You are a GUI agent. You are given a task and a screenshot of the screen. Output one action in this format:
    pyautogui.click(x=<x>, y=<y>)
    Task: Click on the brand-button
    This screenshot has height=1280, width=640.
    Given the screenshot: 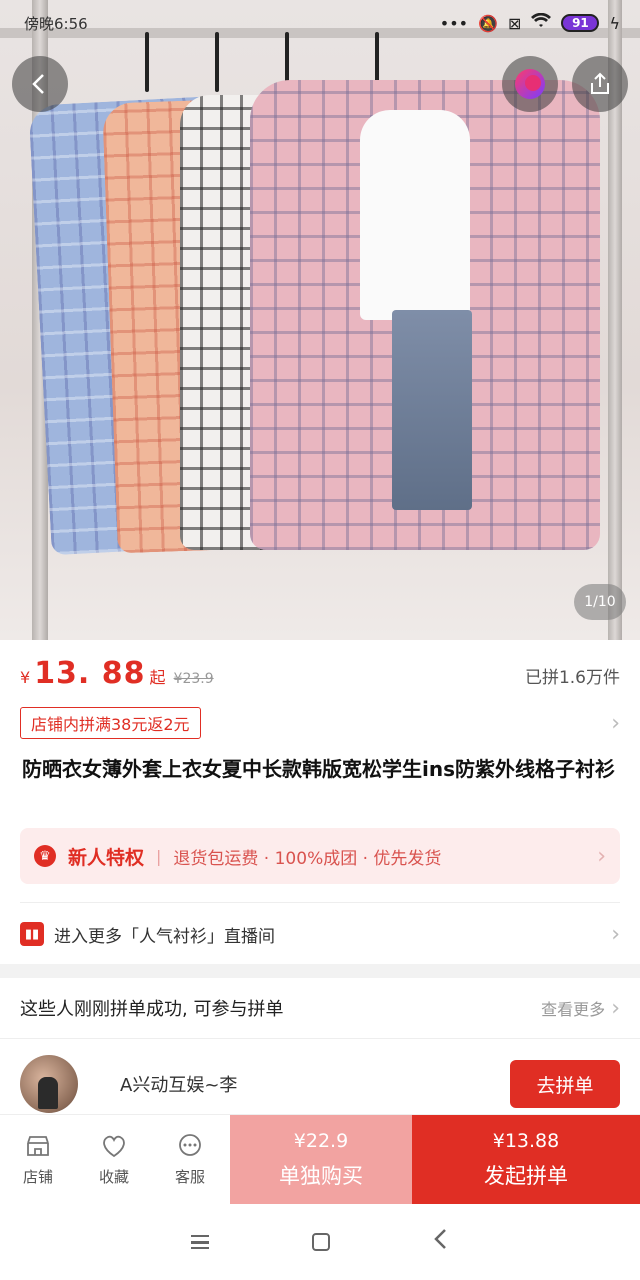 What is the action you would take?
    pyautogui.click(x=530, y=84)
    